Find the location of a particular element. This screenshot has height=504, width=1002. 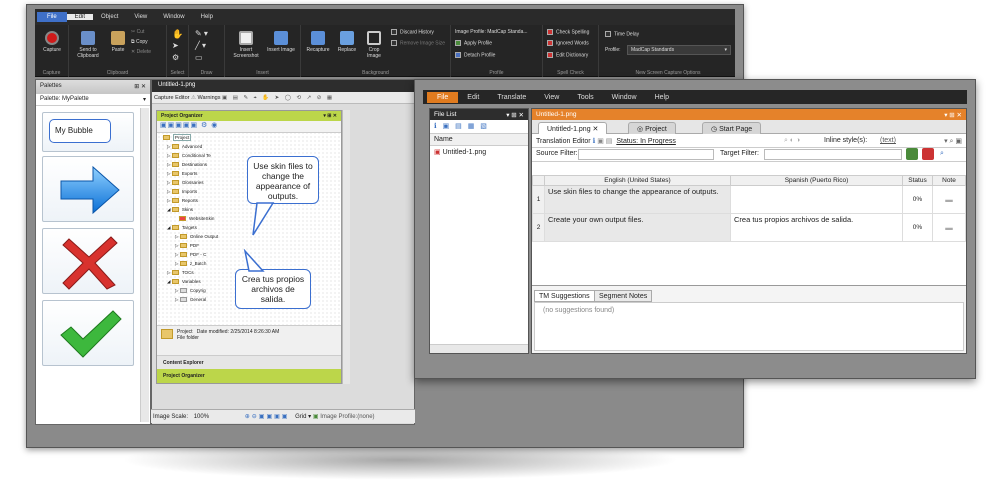

insert-screenshot-button: Insert Screenshot is located at coordinates (246, 45).